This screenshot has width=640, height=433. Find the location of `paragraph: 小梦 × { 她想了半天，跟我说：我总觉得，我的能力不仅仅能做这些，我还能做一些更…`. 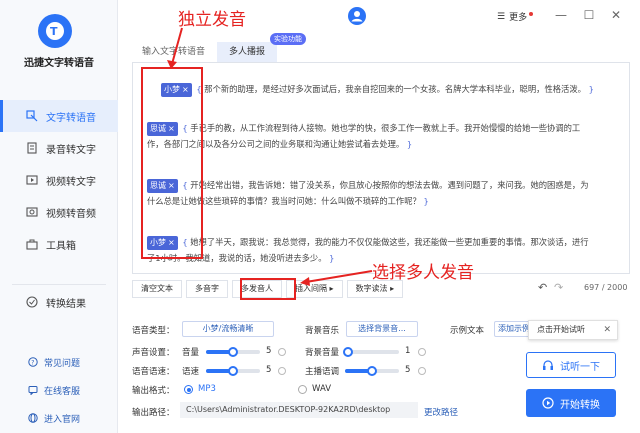

paragraph: 小梦 × { 她想了半天，跟我说：我总觉得，我的能力不仅仅能做这些，我还能做一些更… is located at coordinates (368, 250).